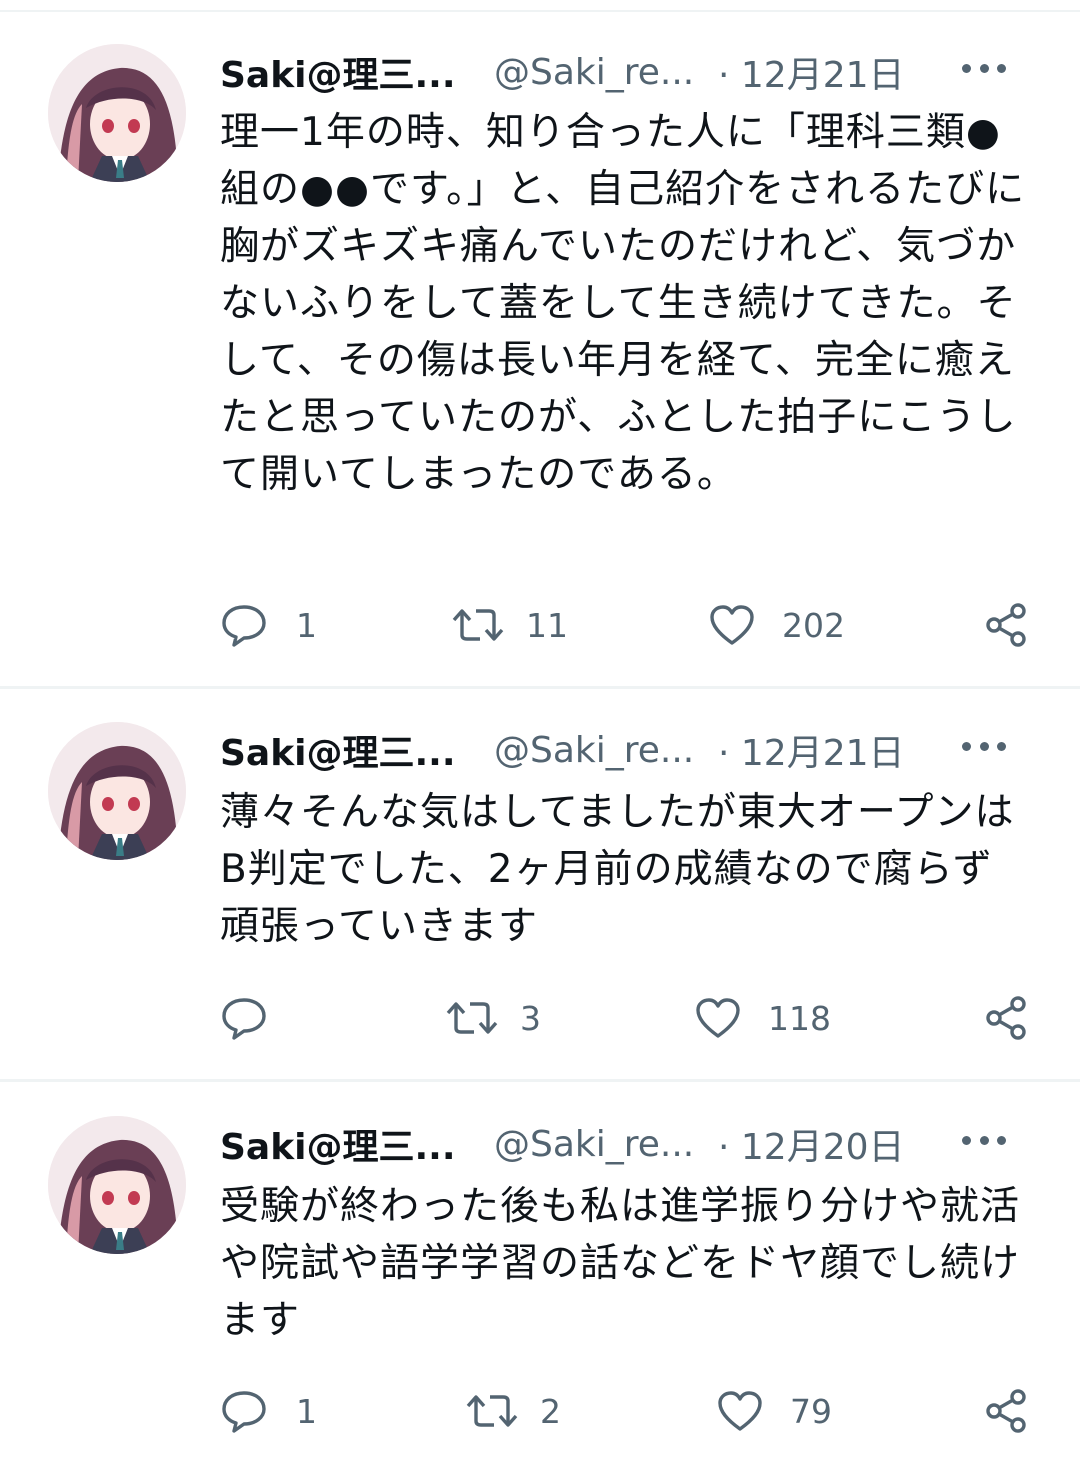 The image size is (1080, 1469). What do you see at coordinates (510, 625) in the screenshot?
I see `retweet-button: 11` at bounding box center [510, 625].